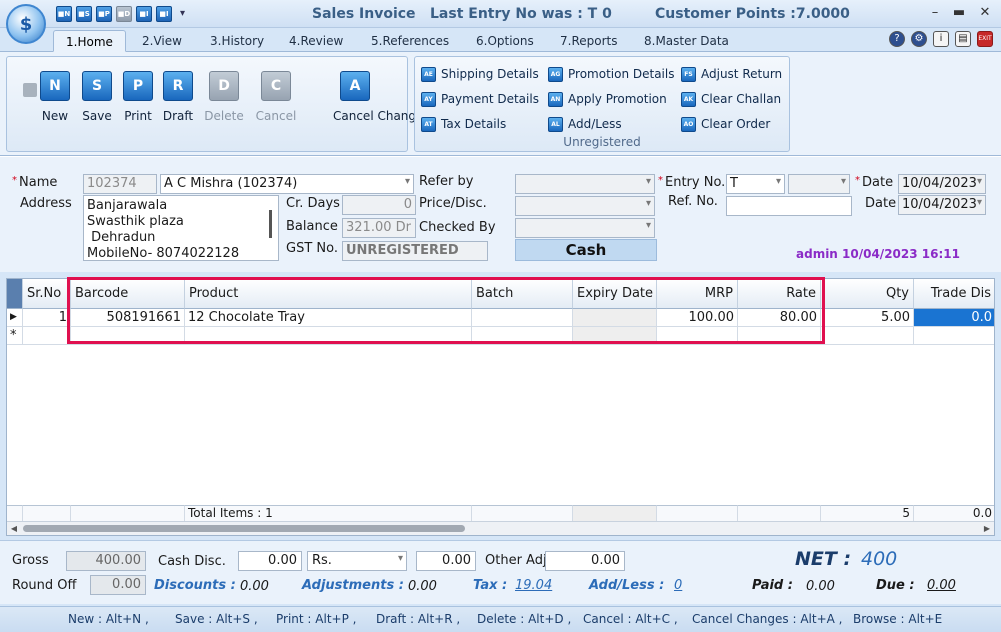 This screenshot has width=1001, height=632. Describe the element at coordinates (480, 99) in the screenshot. I see `payment-details-button: AY Payment Details` at that location.